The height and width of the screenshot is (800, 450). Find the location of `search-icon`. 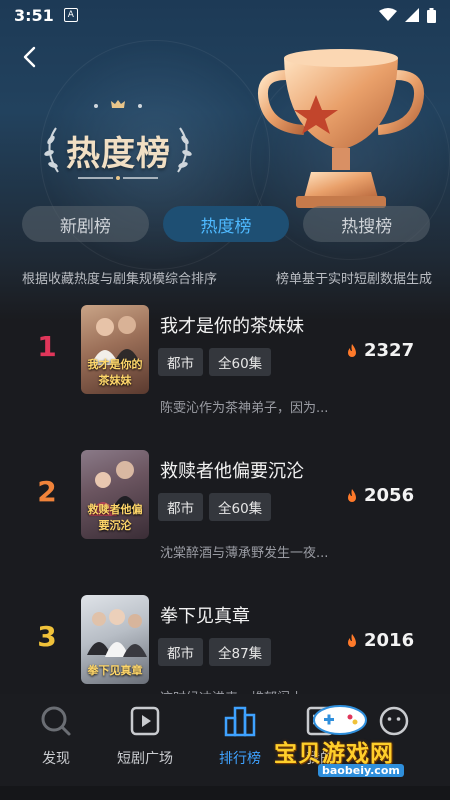

search-icon is located at coordinates (56, 721).